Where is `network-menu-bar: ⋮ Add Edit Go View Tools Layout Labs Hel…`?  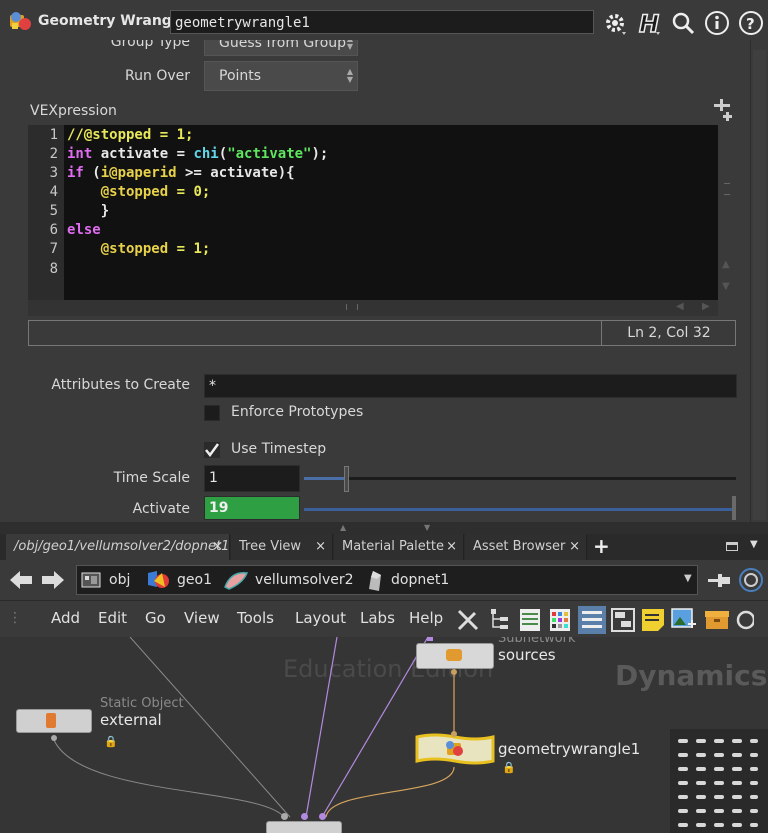
network-menu-bar: ⋮ Add Edit Go View Tools Layout Labs Hel… is located at coordinates (384, 619).